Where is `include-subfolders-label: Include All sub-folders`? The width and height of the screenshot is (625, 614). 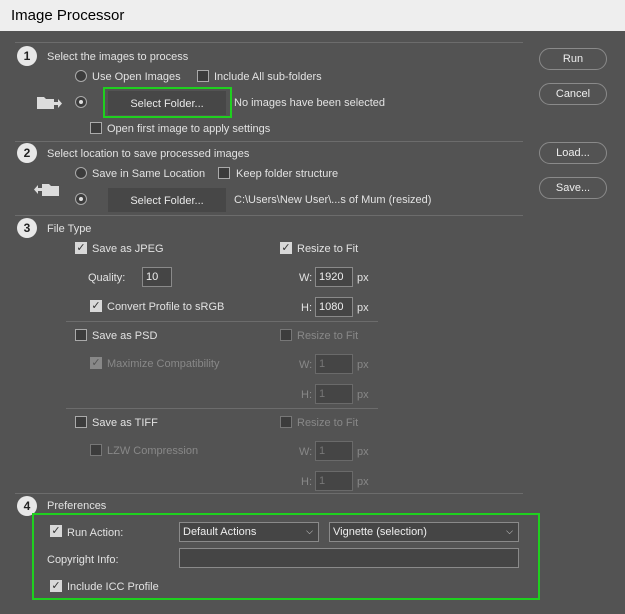
include-subfolders-label: Include All sub-folders is located at coordinates (268, 77).